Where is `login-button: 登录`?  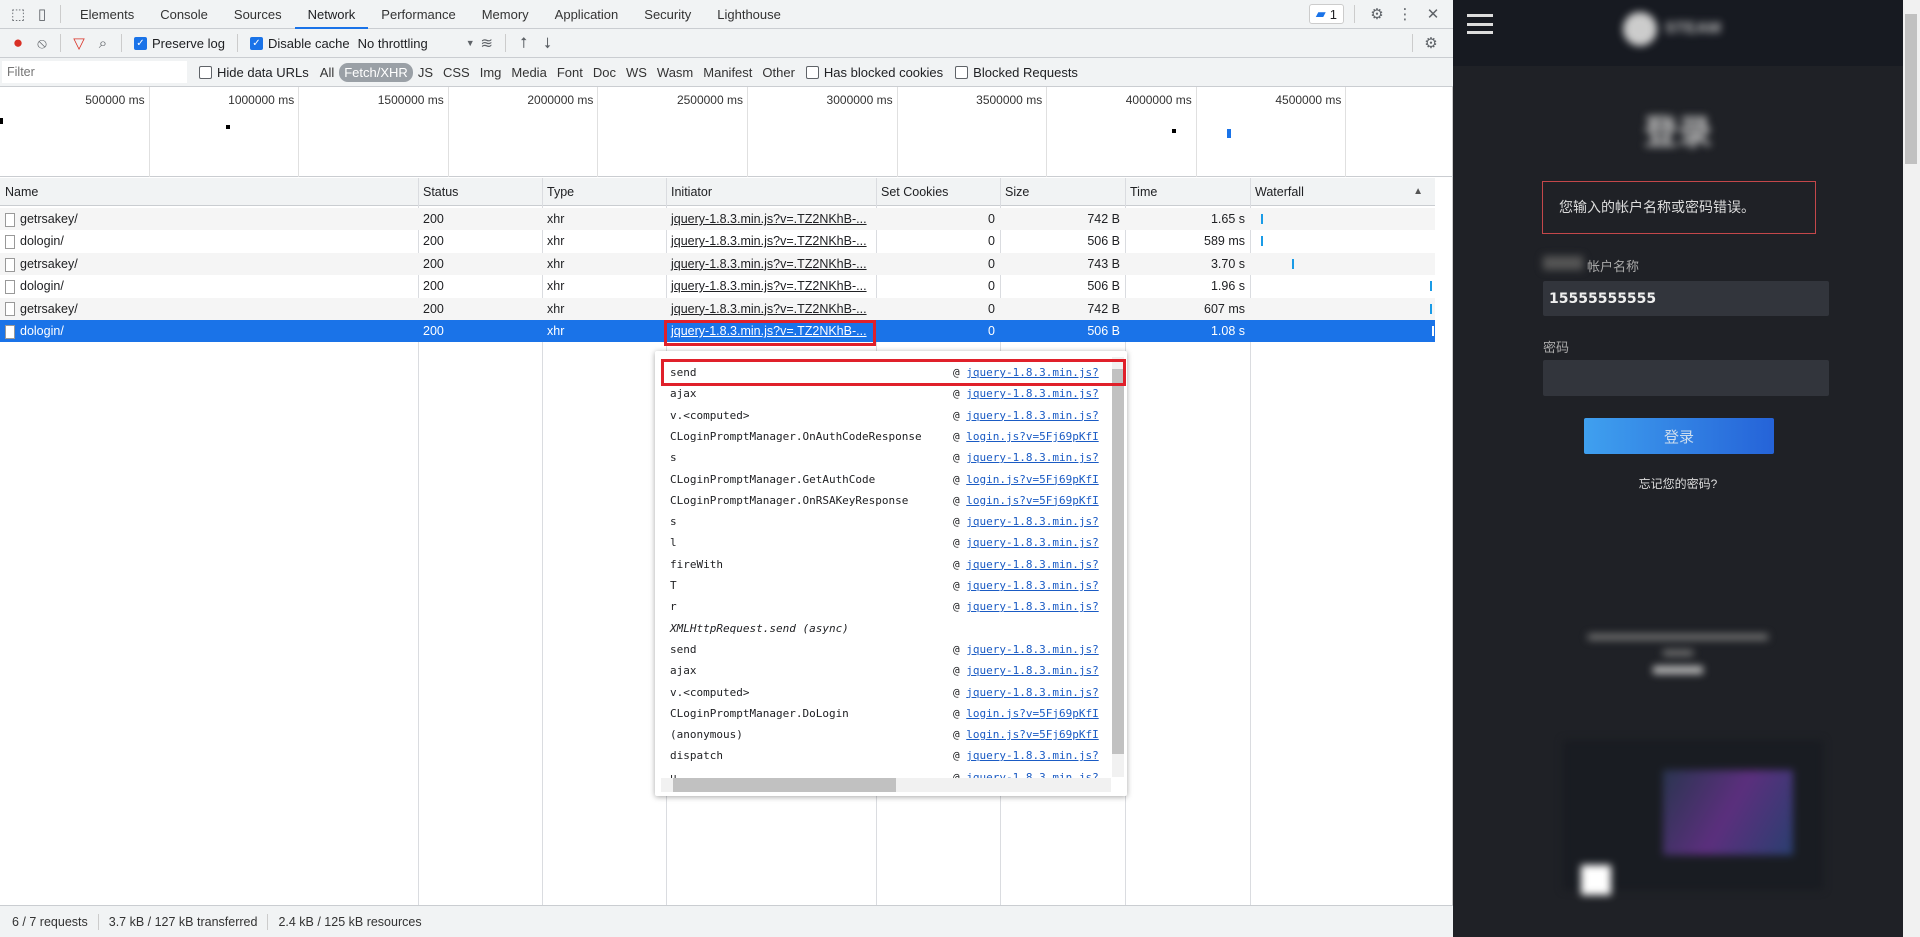 login-button: 登录 is located at coordinates (1679, 436).